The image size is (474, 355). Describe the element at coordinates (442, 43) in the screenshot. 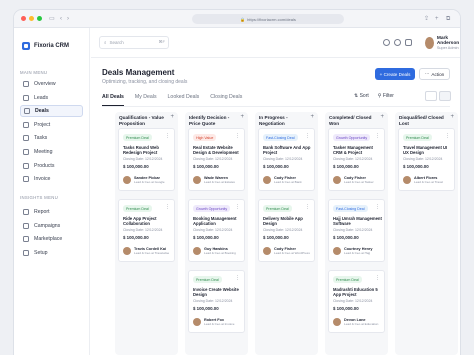

I see `user-menu: Mark AndersonSuper Admin ⌄` at that location.